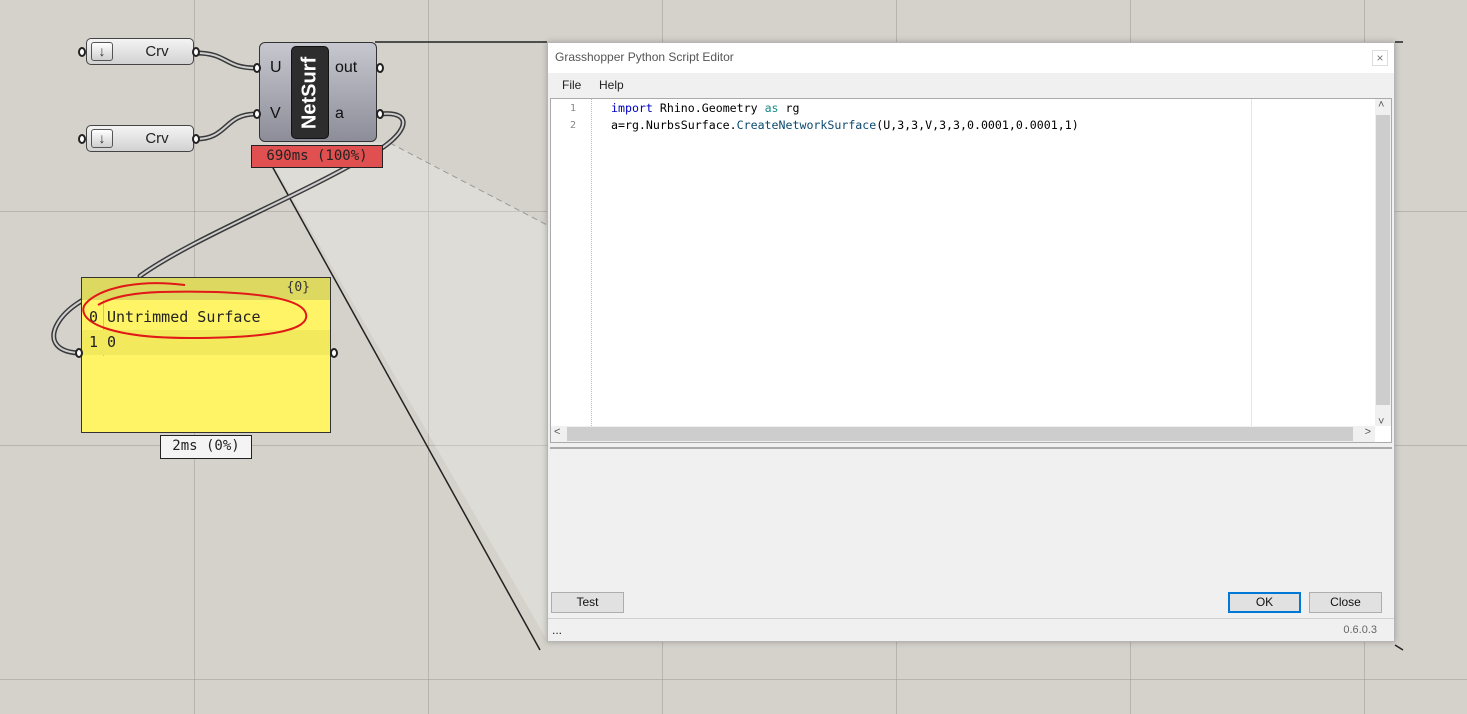  Describe the element at coordinates (644, 57) in the screenshot. I see `window-title: Grasshopper Python Script Editor` at that location.